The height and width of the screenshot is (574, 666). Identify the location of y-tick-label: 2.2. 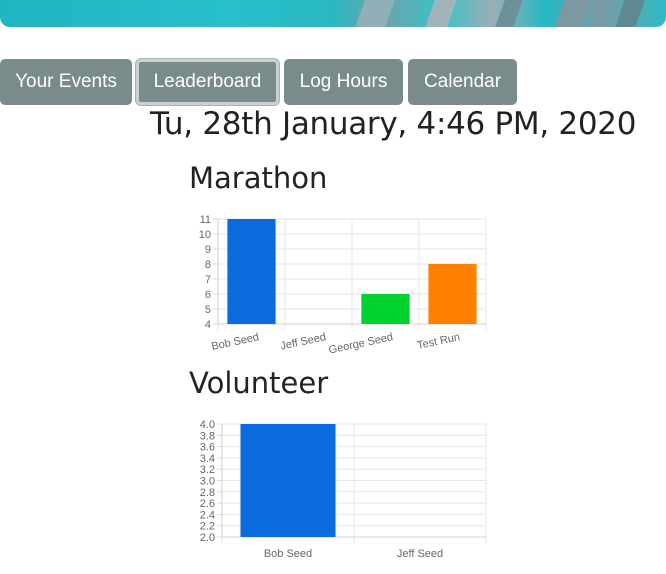
(207, 527).